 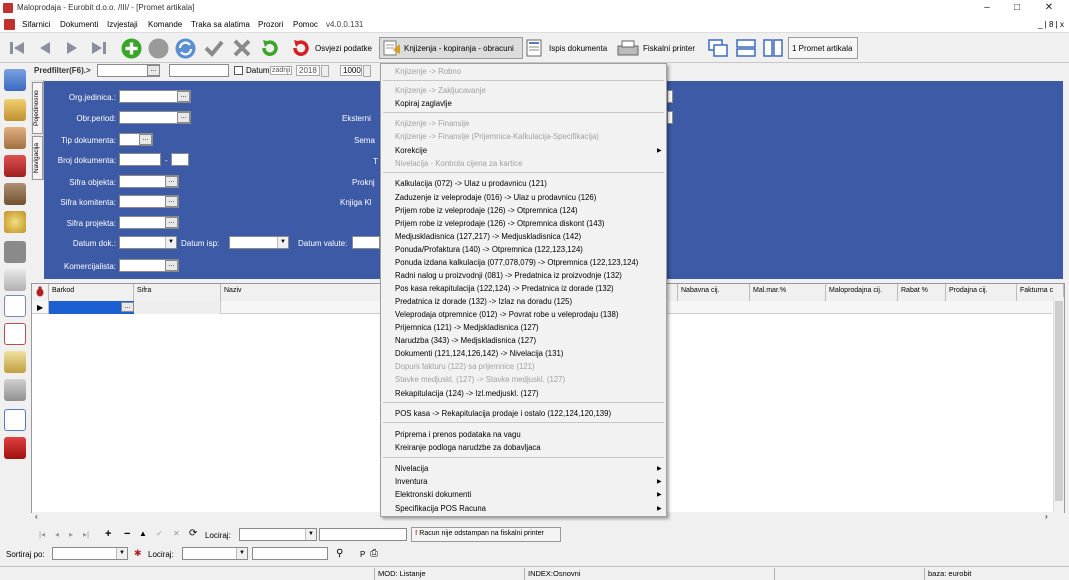 I want to click on menu-traka-sa-alatima: Traka sa alatima, so click(x=220, y=24).